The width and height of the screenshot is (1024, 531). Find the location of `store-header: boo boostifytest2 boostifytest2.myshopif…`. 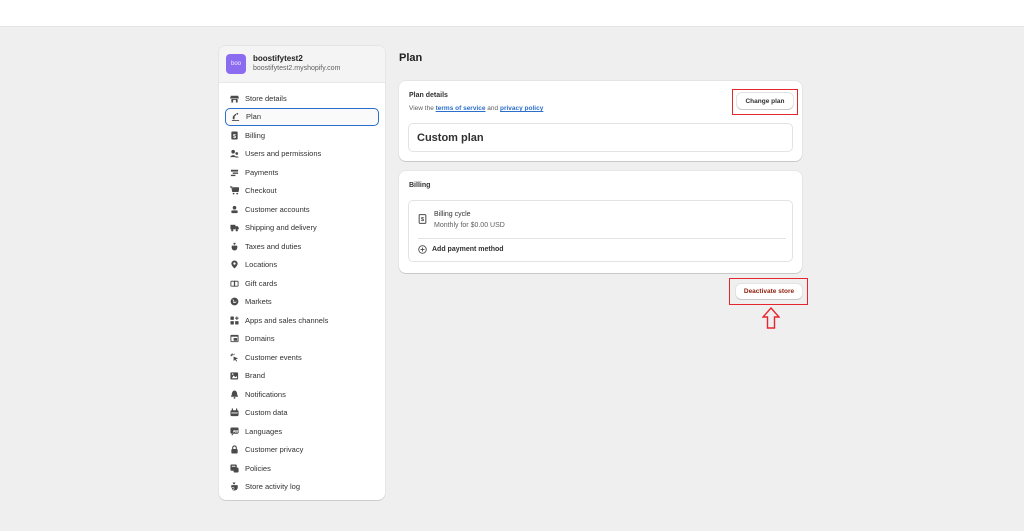

store-header: boo boostifytest2 boostifytest2.myshopif… is located at coordinates (302, 64).